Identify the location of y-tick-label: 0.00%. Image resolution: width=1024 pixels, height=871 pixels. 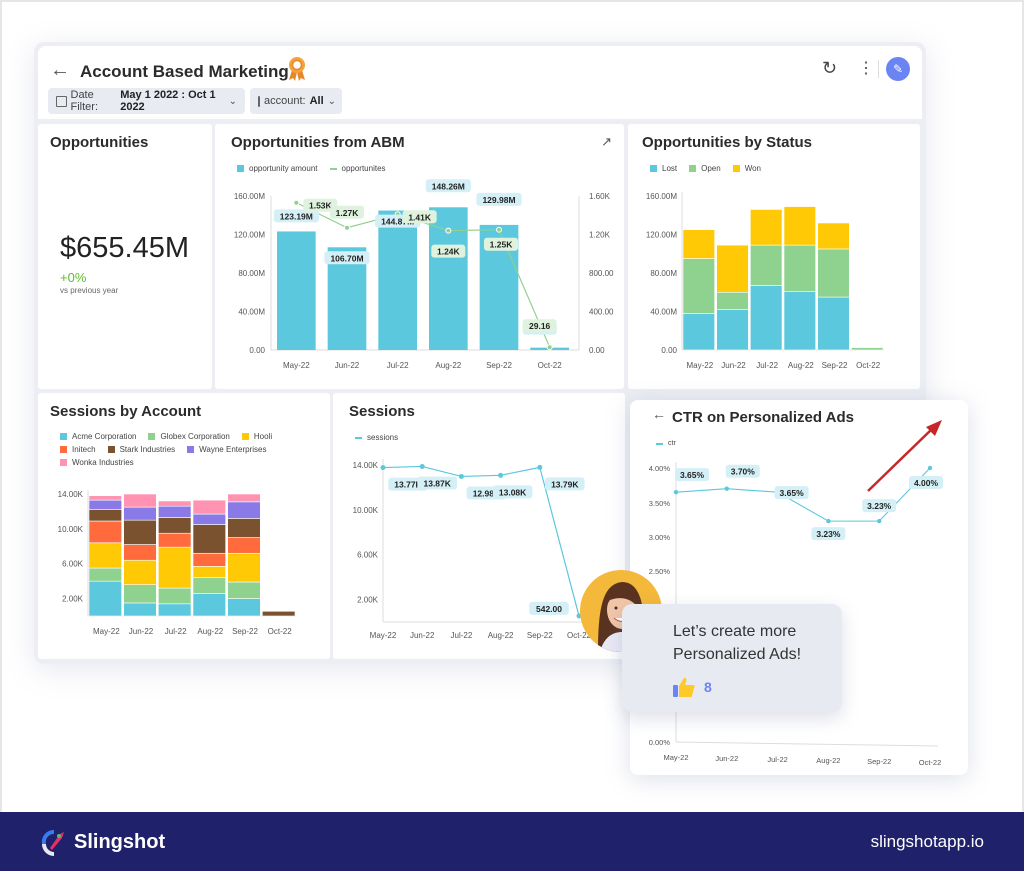
(660, 742).